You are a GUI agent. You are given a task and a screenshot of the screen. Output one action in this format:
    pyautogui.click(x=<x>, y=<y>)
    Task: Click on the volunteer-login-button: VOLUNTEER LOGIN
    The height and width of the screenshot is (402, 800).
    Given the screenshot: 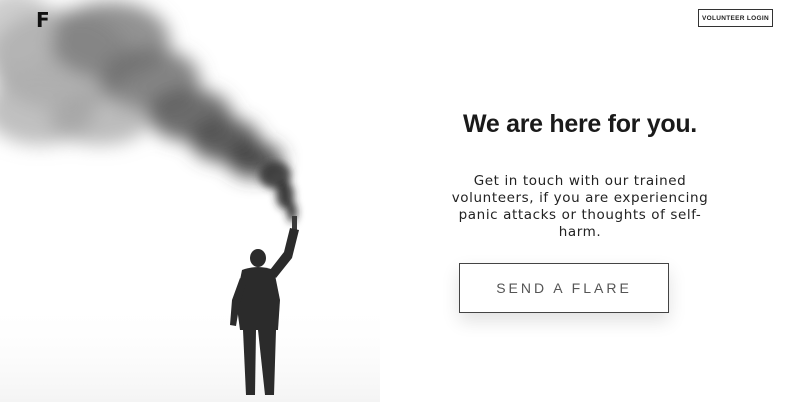 What is the action you would take?
    pyautogui.click(x=735, y=18)
    